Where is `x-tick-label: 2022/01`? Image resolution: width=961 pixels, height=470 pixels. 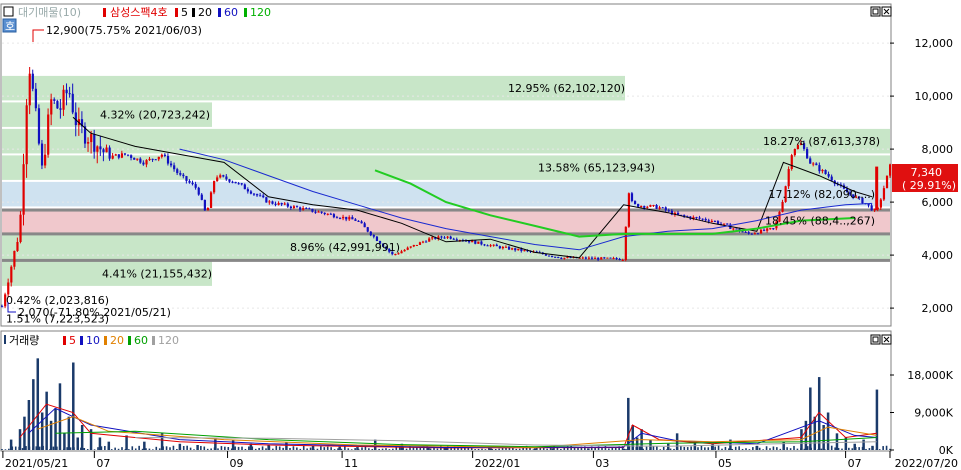 x-tick-label: 2022/01 is located at coordinates (498, 463).